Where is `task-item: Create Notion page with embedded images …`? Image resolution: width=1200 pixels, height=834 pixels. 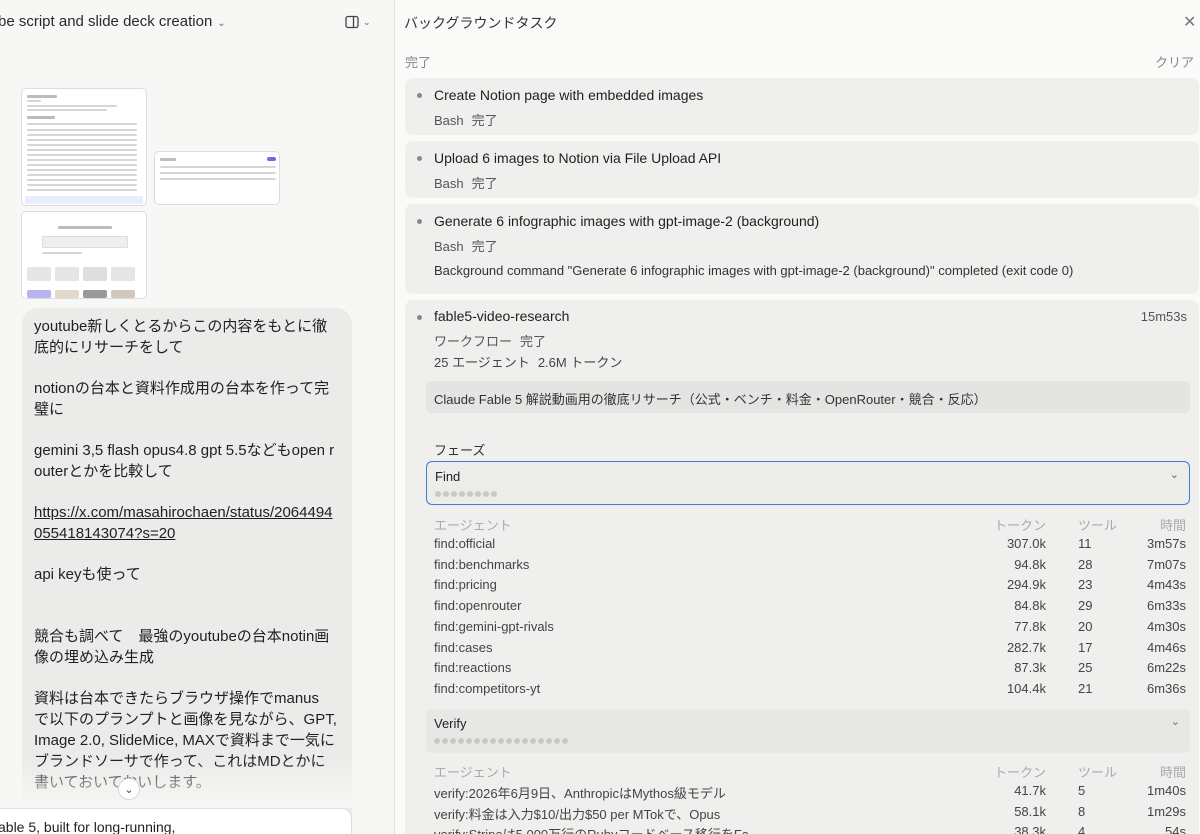 task-item: Create Notion page with embedded images … is located at coordinates (802, 106).